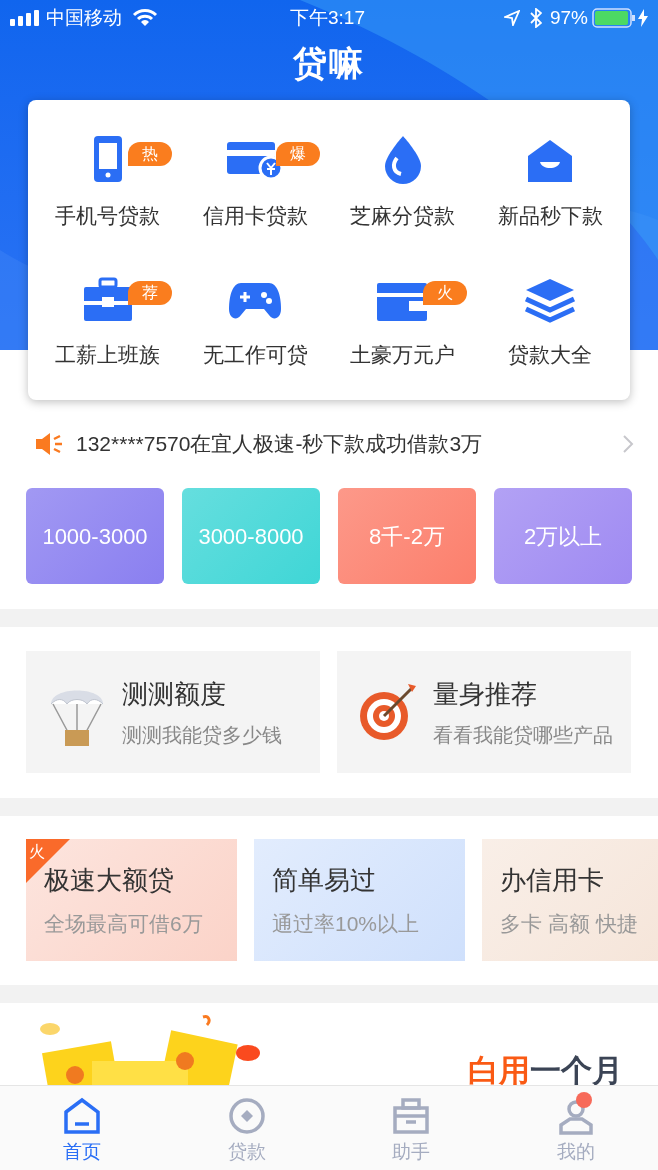 The height and width of the screenshot is (1170, 658). What do you see at coordinates (411, 1116) in the screenshot?
I see `toolbox-icon` at bounding box center [411, 1116].